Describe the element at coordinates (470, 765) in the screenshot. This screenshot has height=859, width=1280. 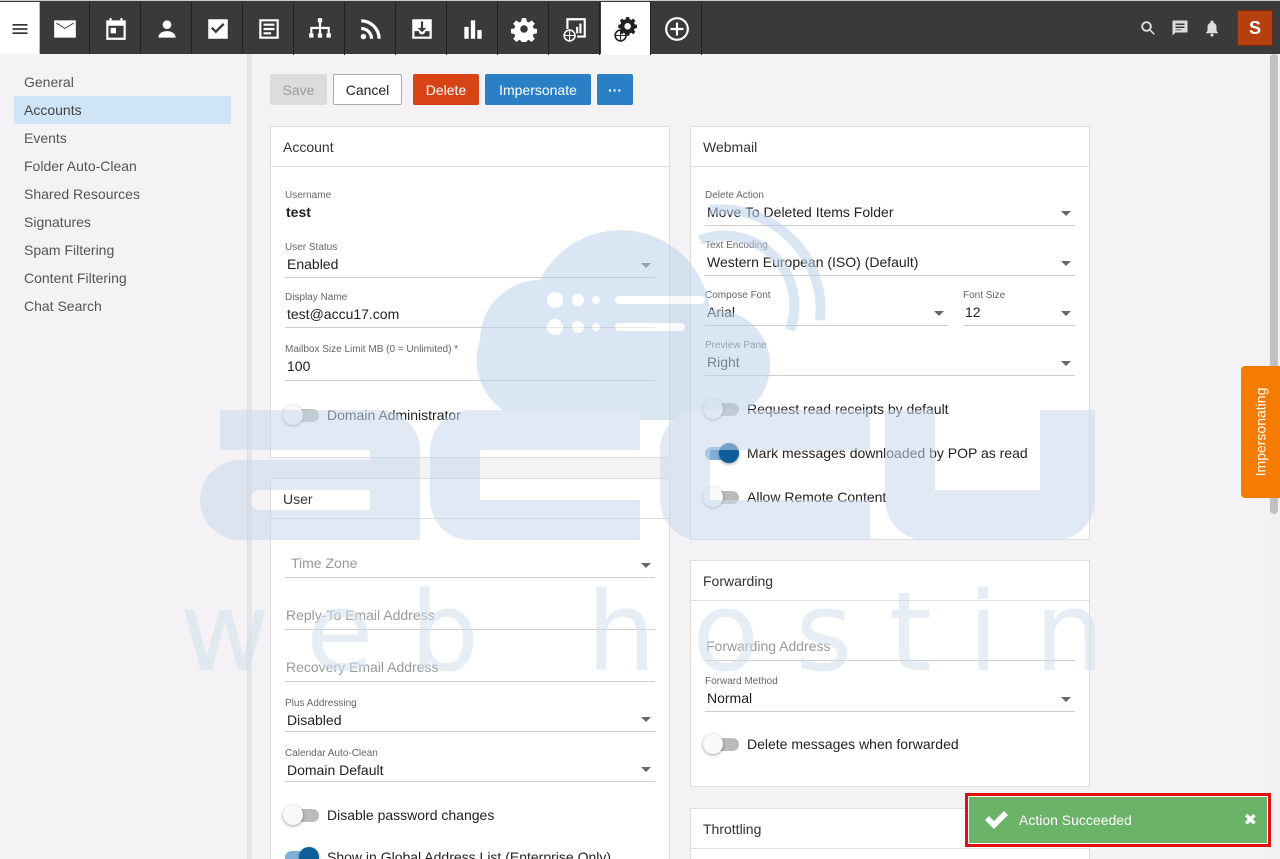
I see `calendar-auto-clean-select: Calendar Auto-Clean Domain Default` at that location.